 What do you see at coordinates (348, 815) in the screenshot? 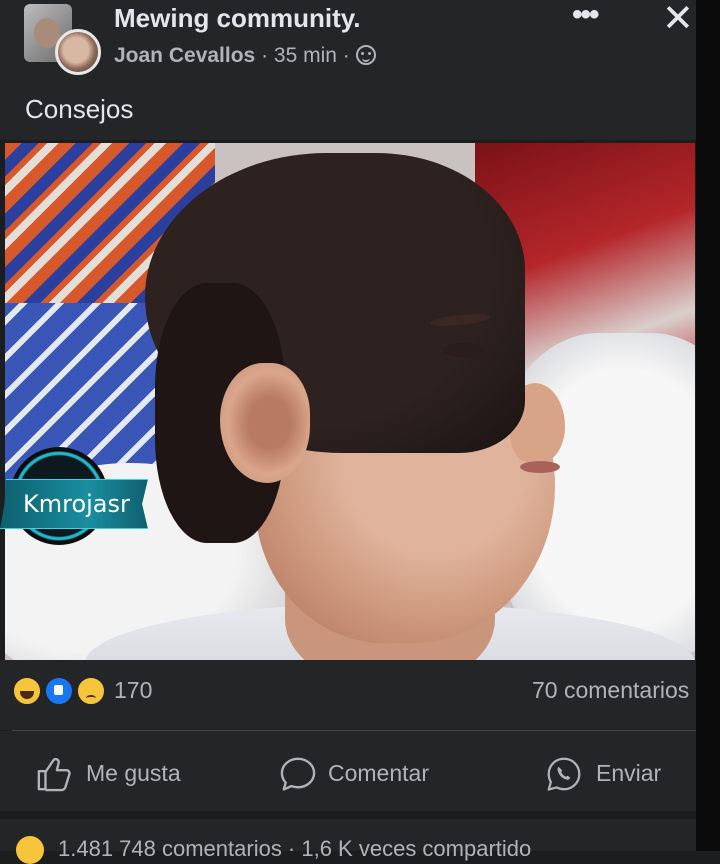
I see `separator` at bounding box center [348, 815].